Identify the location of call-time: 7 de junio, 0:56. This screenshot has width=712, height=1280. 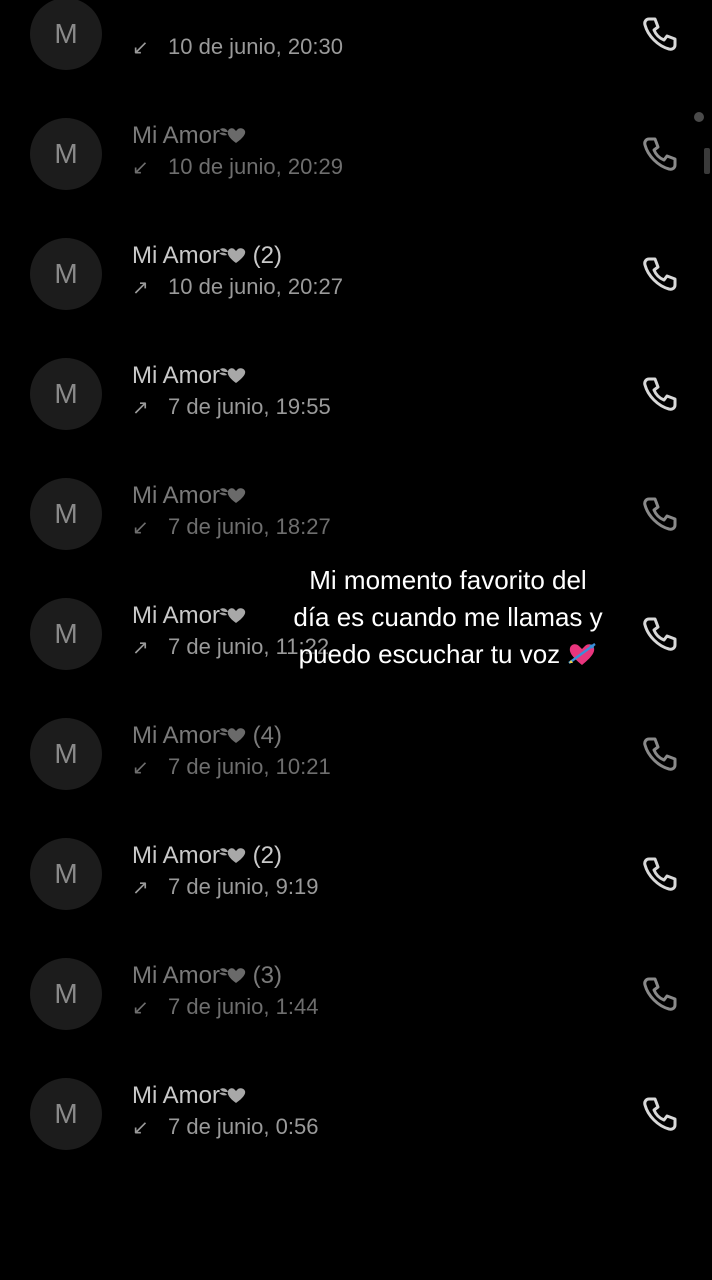
(243, 1126).